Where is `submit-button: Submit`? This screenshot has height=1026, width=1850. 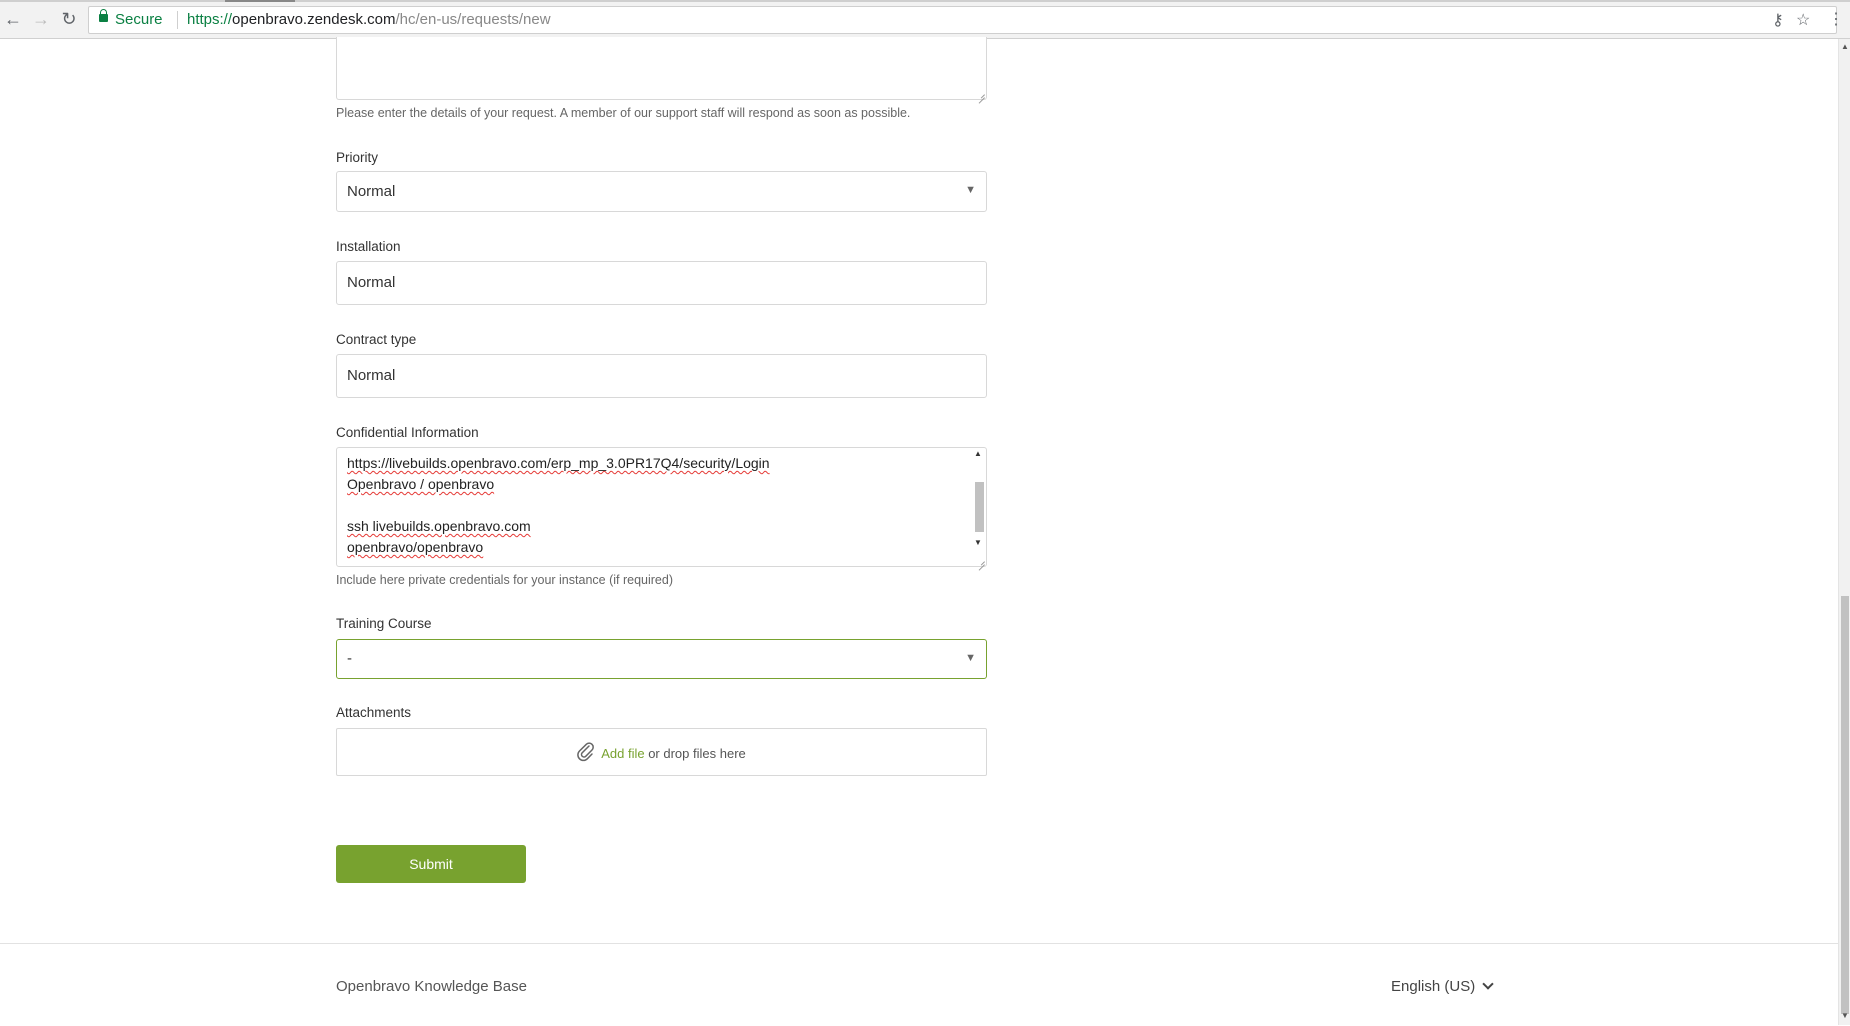
submit-button: Submit is located at coordinates (431, 864).